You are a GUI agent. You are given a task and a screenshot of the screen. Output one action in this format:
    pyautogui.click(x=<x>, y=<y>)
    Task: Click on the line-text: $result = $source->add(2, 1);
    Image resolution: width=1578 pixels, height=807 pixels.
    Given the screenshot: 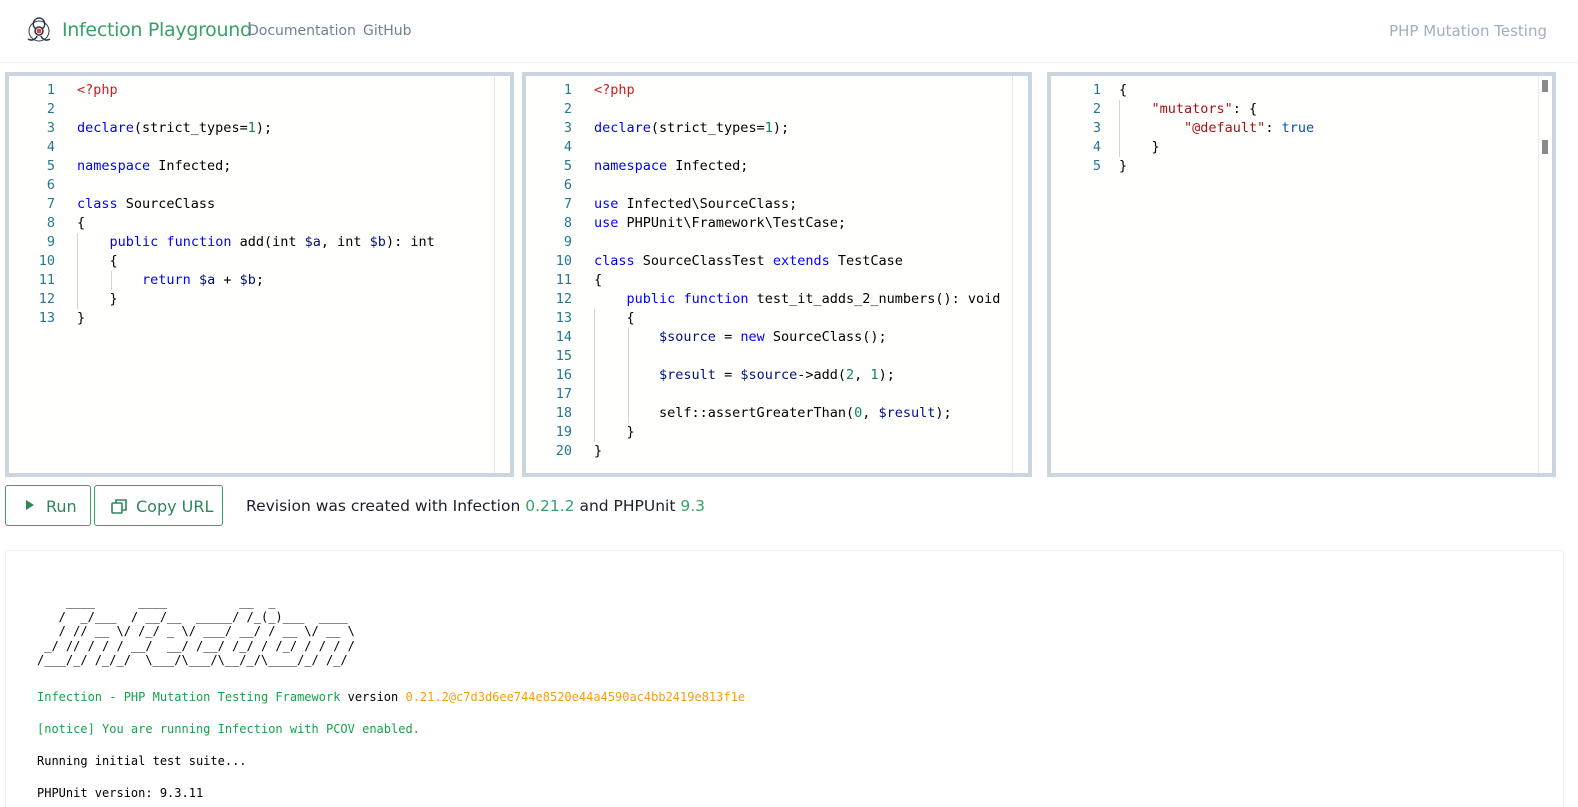 What is the action you would take?
    pyautogui.click(x=744, y=375)
    